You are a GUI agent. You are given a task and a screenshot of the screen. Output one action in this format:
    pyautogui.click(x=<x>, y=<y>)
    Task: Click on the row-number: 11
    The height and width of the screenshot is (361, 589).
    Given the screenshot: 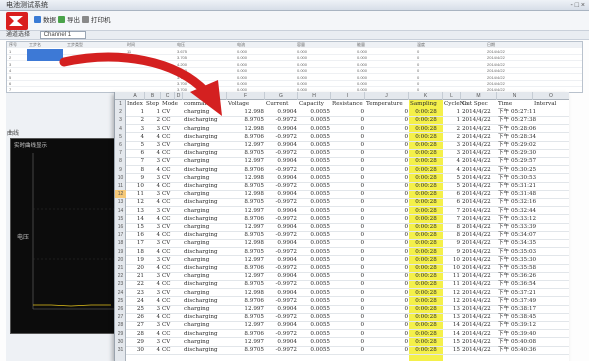 What is the action you would take?
    pyautogui.click(x=120, y=186)
    